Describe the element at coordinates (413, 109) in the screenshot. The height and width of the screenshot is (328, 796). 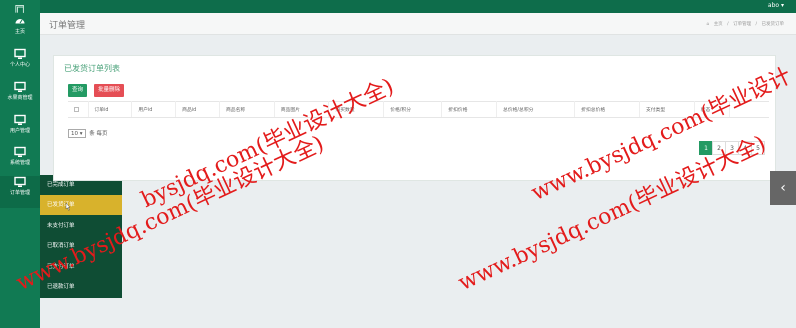
I see `column-header: 价格/积分` at that location.